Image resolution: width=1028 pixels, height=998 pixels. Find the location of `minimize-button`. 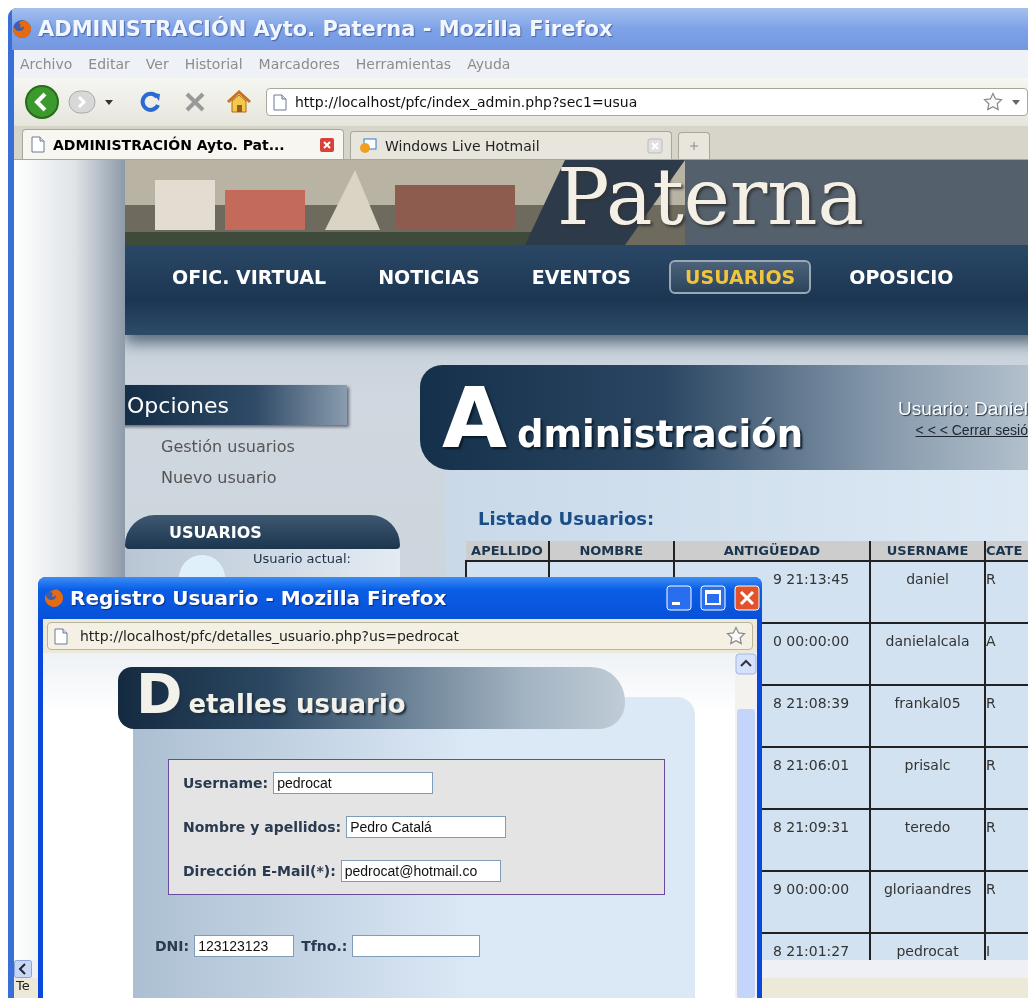

minimize-button is located at coordinates (679, 598).